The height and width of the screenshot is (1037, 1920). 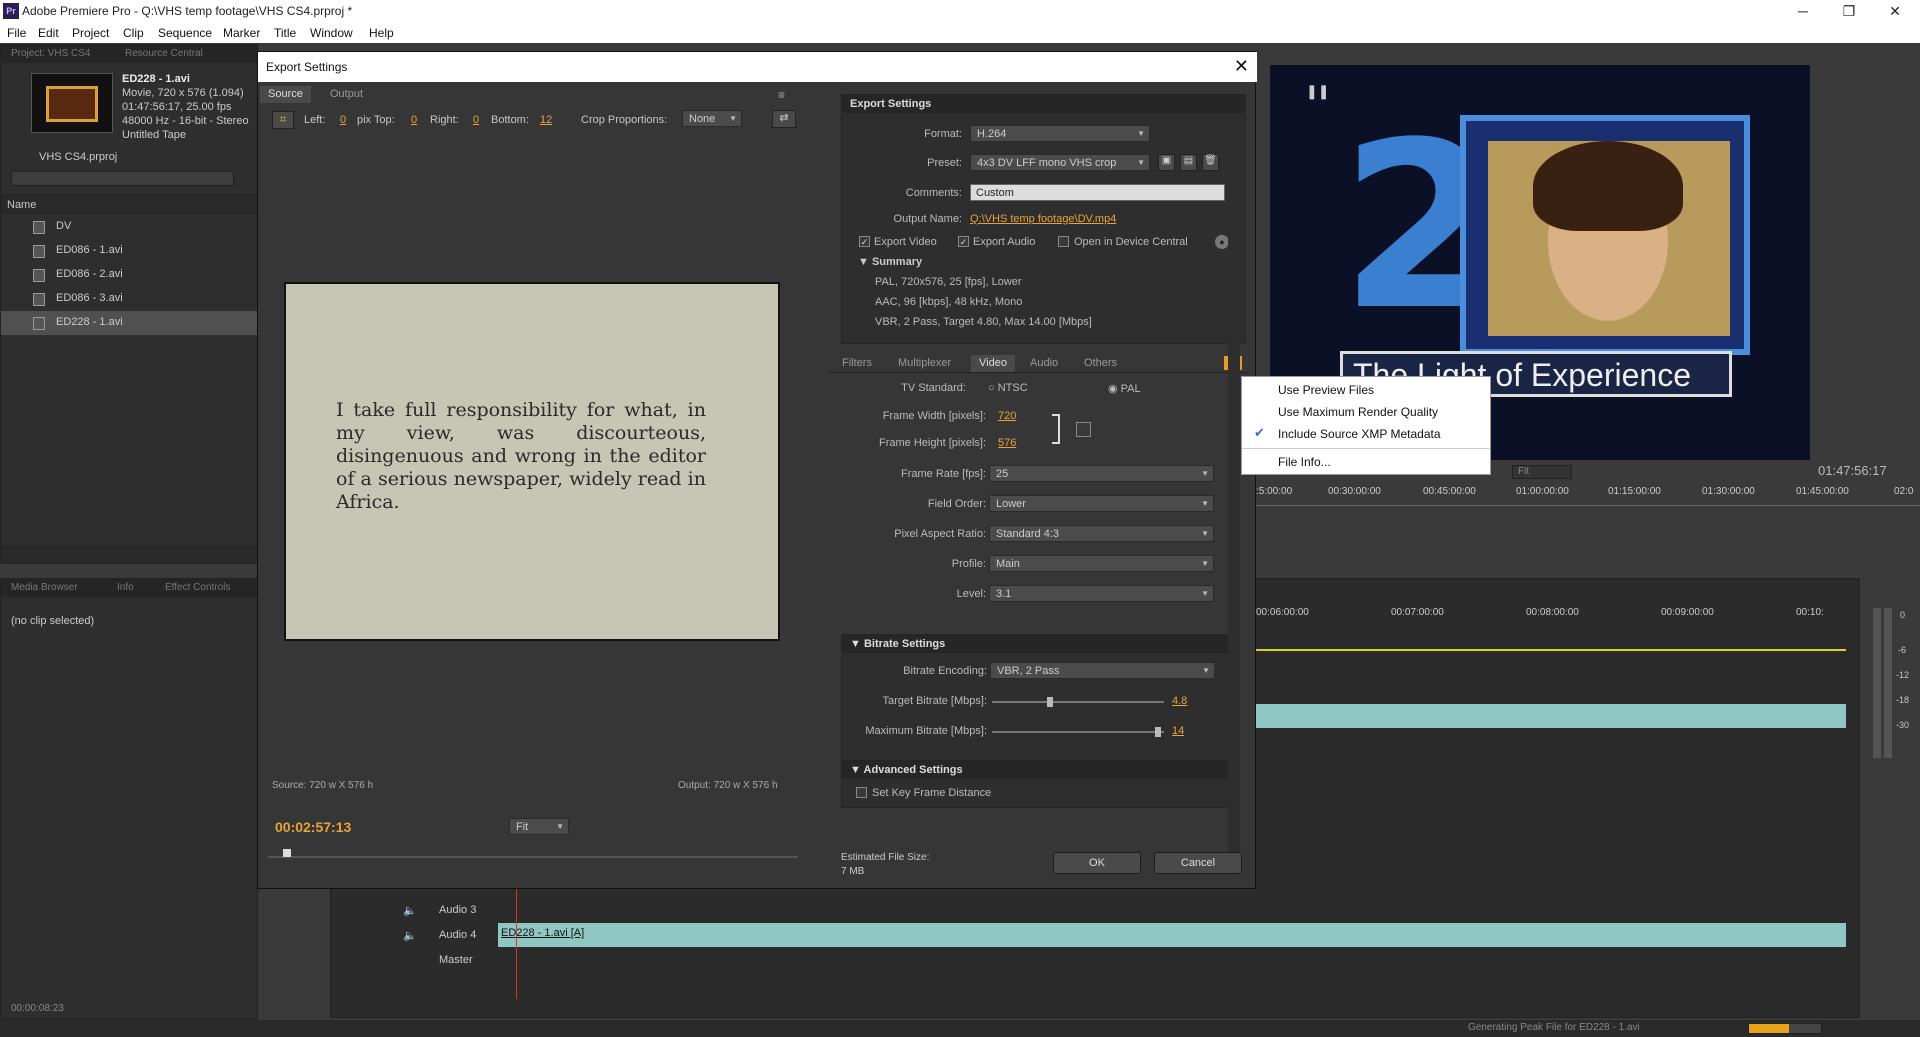 I want to click on settings-scrollbar, so click(x=1234, y=517).